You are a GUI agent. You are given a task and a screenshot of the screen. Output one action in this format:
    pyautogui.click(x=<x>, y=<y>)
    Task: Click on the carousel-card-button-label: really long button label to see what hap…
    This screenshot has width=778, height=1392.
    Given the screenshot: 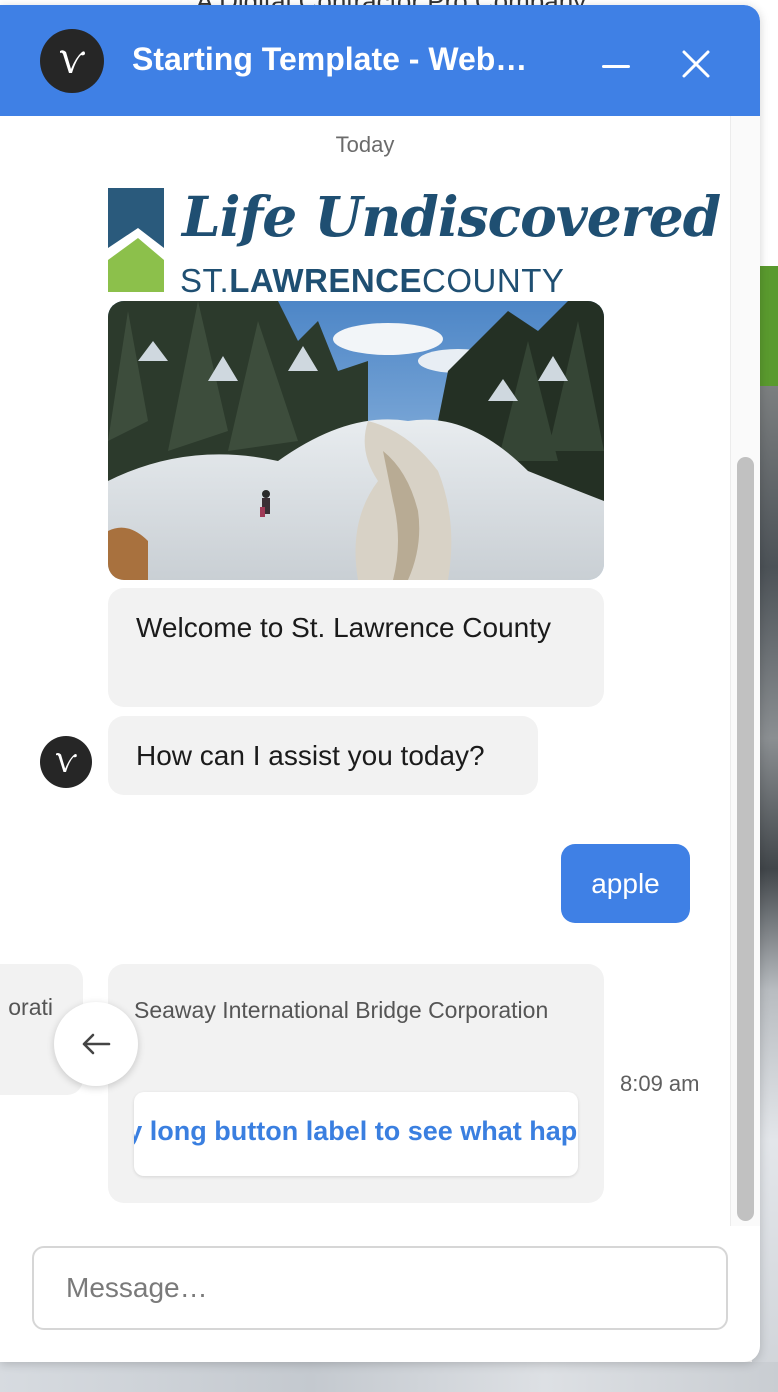 What is the action you would take?
    pyautogui.click(x=356, y=1131)
    